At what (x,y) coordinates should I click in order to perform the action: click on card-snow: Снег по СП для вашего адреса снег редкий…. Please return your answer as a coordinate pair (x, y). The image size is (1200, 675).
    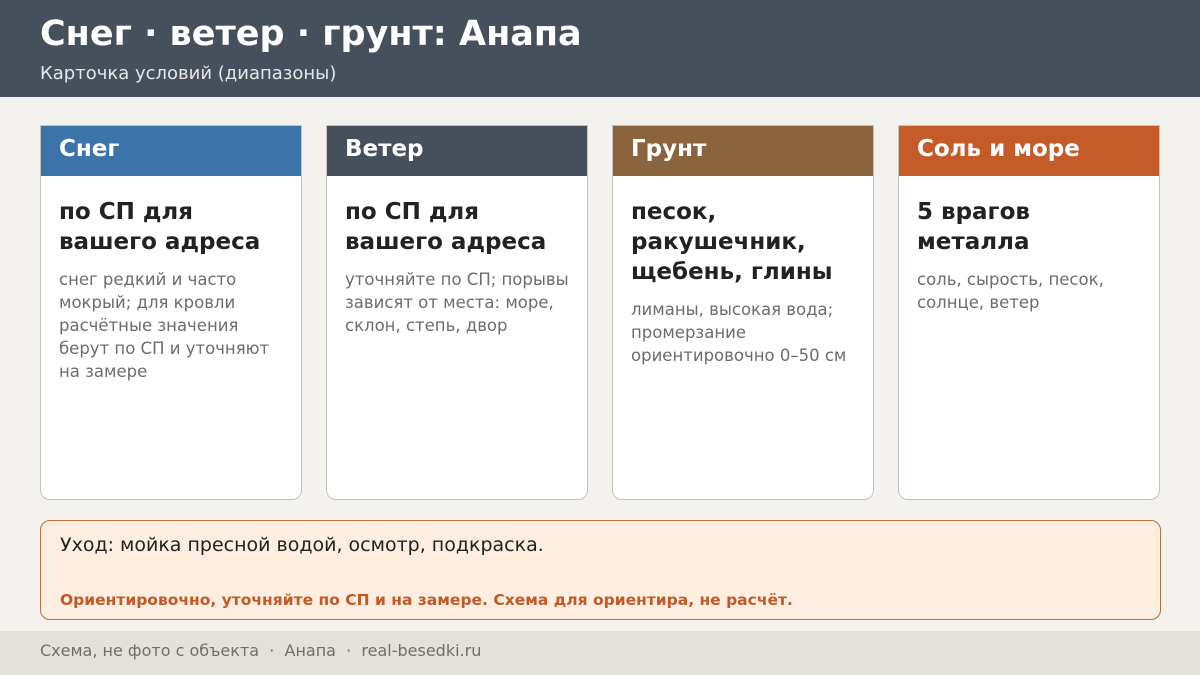
    Looking at the image, I should click on (171, 312).